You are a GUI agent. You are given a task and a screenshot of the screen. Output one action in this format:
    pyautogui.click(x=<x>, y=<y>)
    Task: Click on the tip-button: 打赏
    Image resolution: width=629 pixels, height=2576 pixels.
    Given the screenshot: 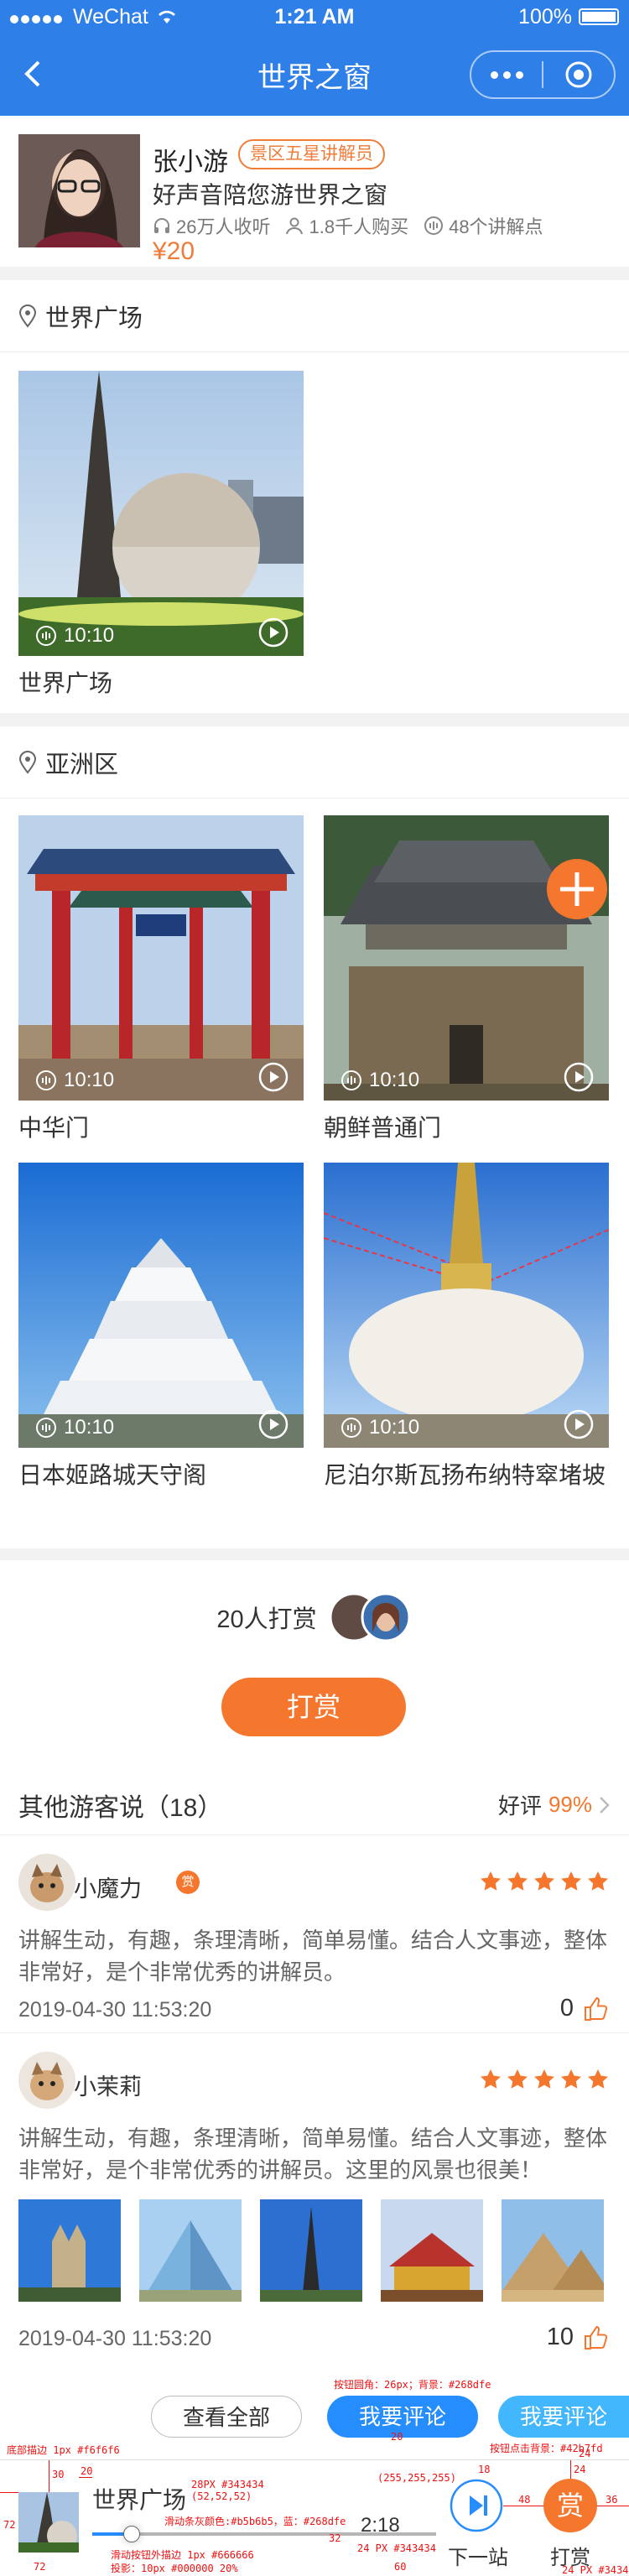 What is the action you would take?
    pyautogui.click(x=314, y=1707)
    